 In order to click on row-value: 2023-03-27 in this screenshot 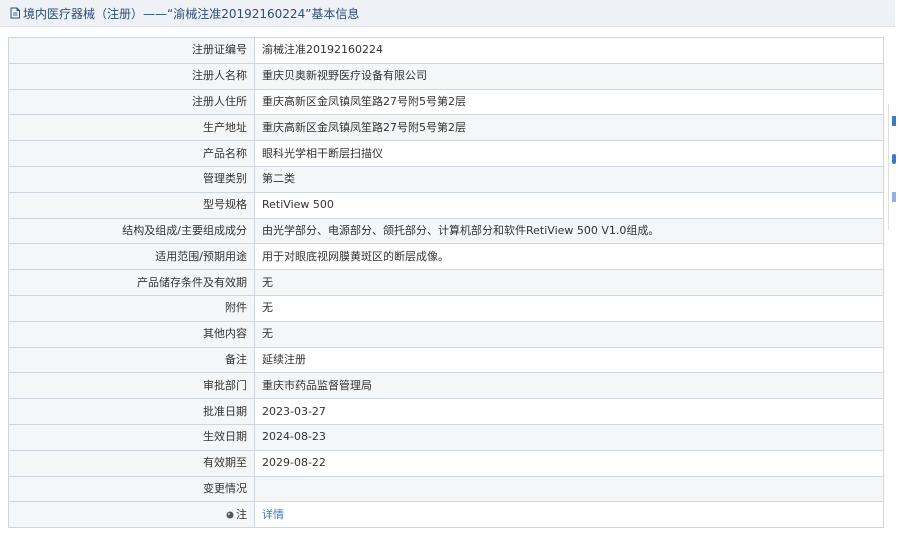, I will do `click(569, 411)`.